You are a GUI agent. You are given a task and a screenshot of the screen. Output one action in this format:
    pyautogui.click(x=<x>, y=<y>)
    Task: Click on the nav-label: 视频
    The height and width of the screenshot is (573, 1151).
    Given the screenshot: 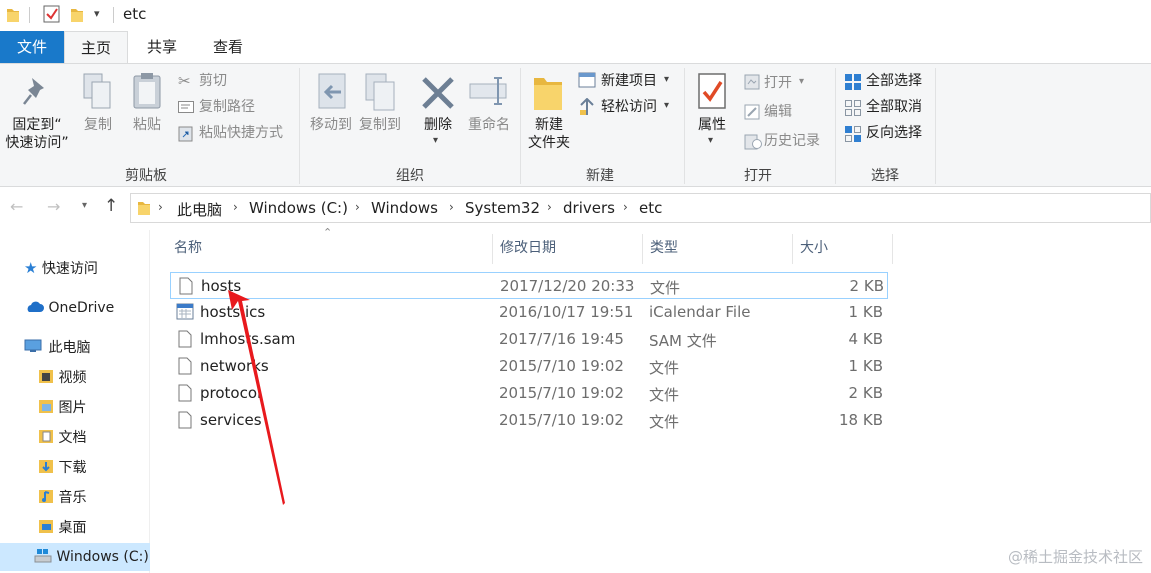 What is the action you would take?
    pyautogui.click(x=72, y=378)
    